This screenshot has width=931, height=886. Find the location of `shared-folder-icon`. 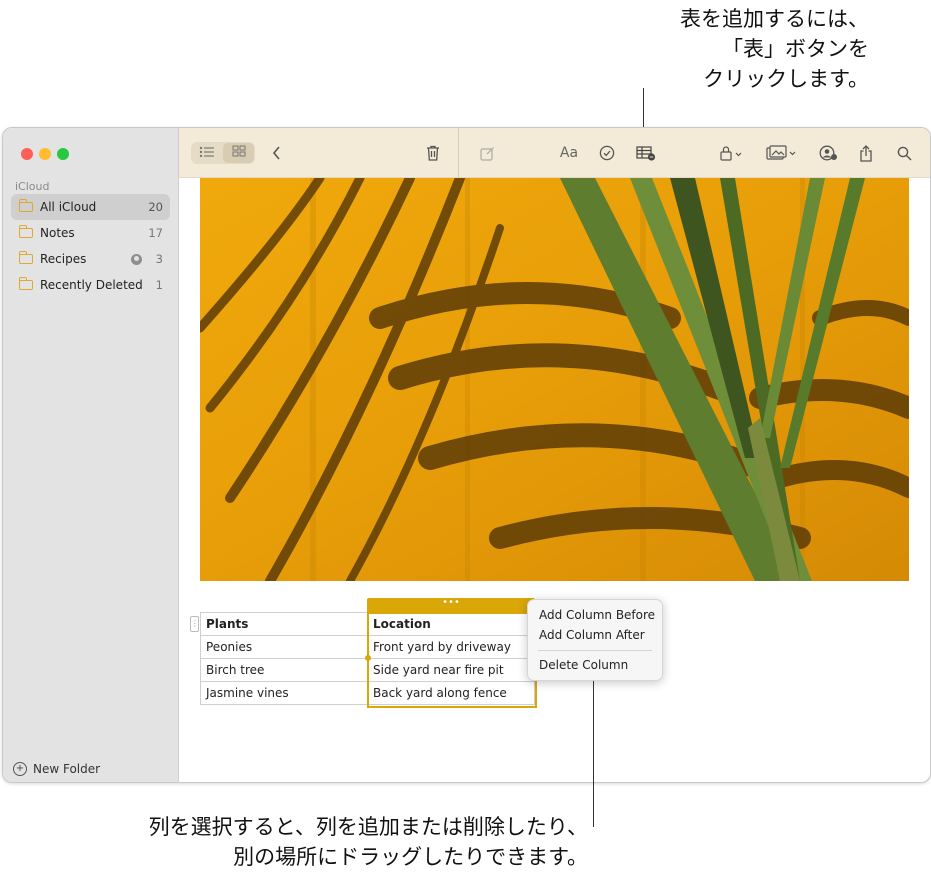

shared-folder-icon is located at coordinates (26, 257).